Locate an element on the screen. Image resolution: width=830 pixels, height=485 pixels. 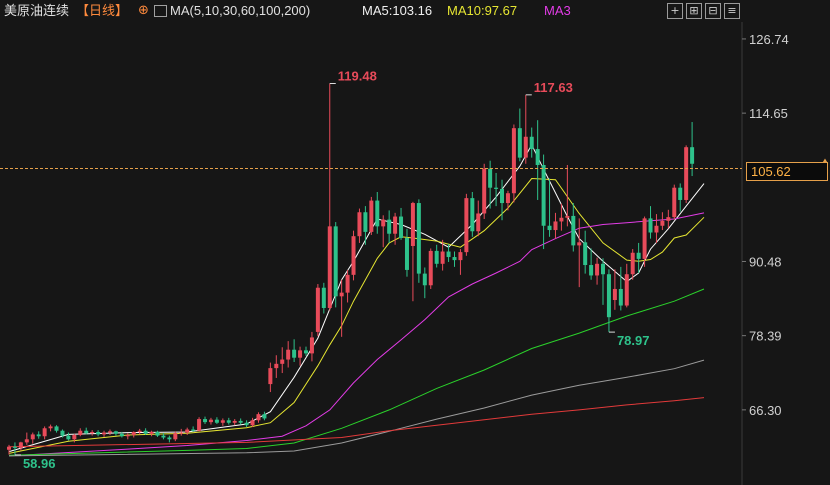
y-tick-label: 78.39 is located at coordinates (765, 336).